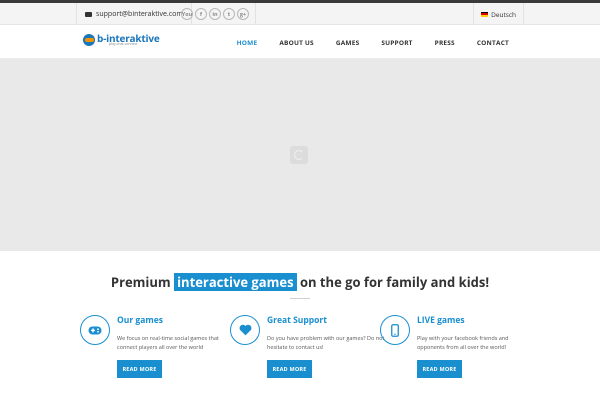 This screenshot has width=600, height=400. I want to click on nav-item-press: PRESS, so click(445, 42).